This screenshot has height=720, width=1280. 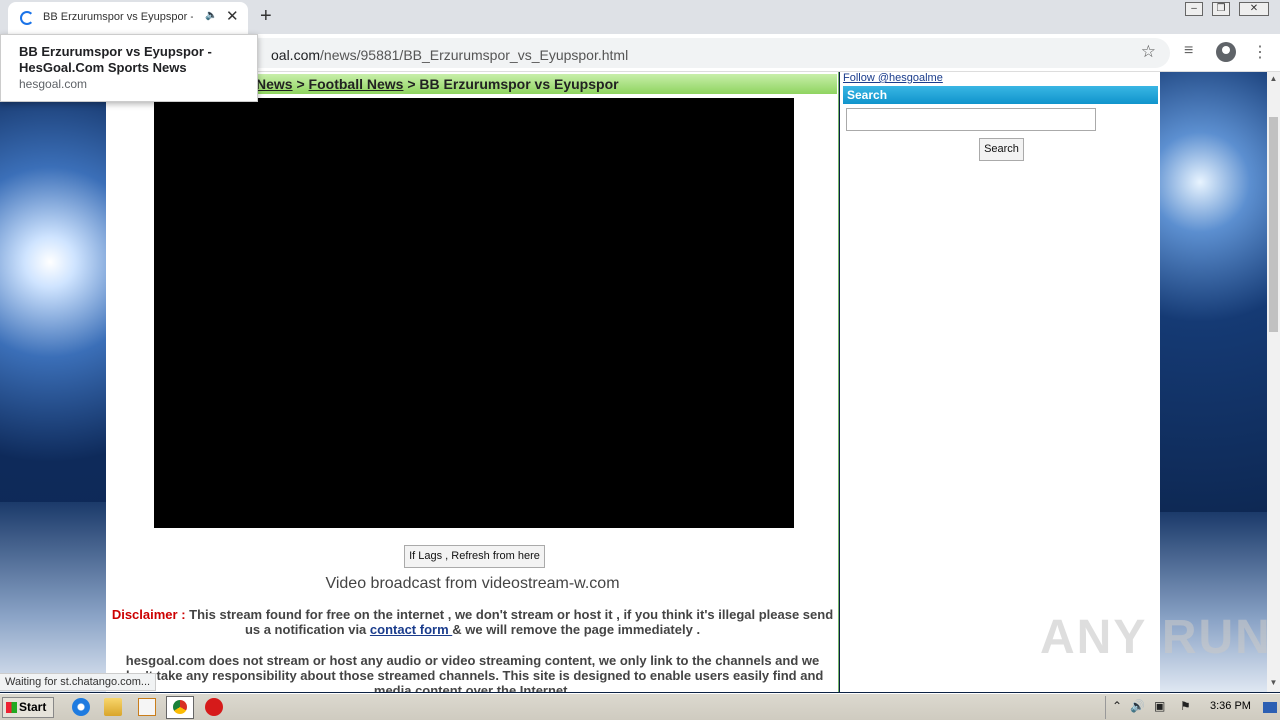 I want to click on broadcast-source-text: Video broadcast from videostream-w.com, so click(x=472, y=583).